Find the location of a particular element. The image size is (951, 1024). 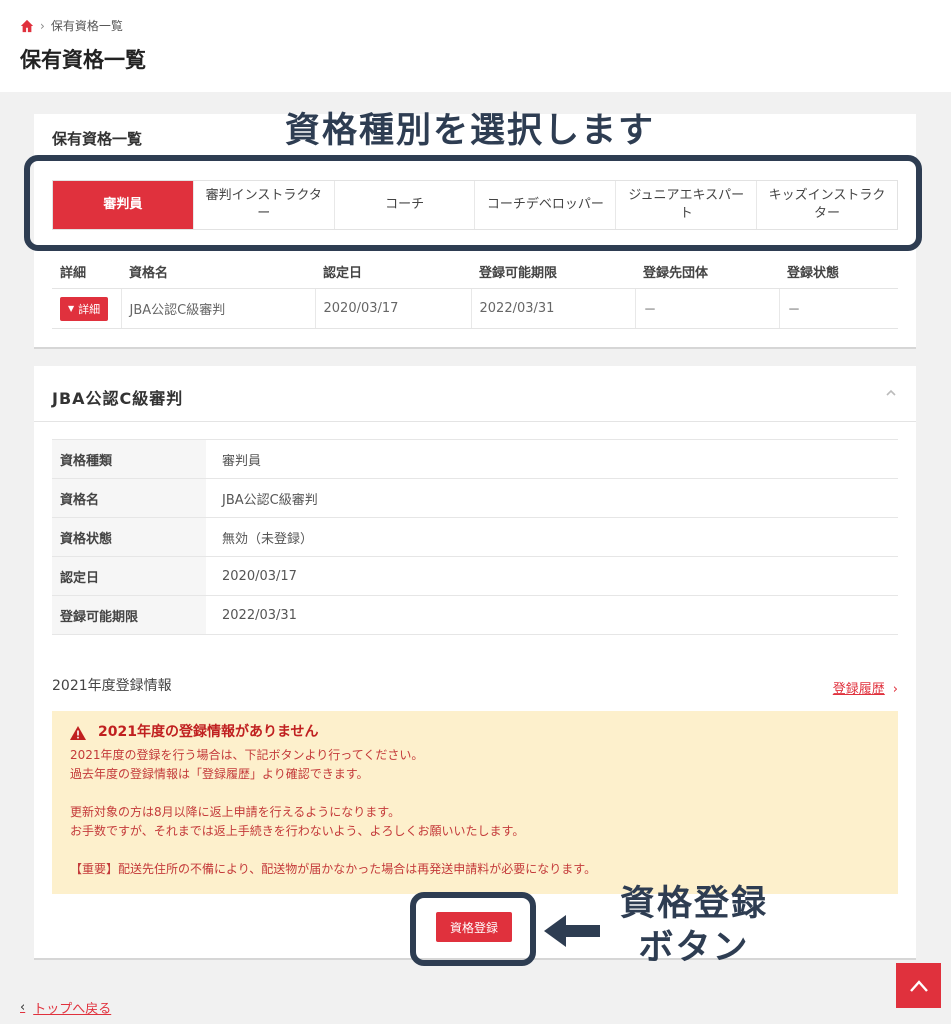

field-label: 資格名 is located at coordinates (129, 498).